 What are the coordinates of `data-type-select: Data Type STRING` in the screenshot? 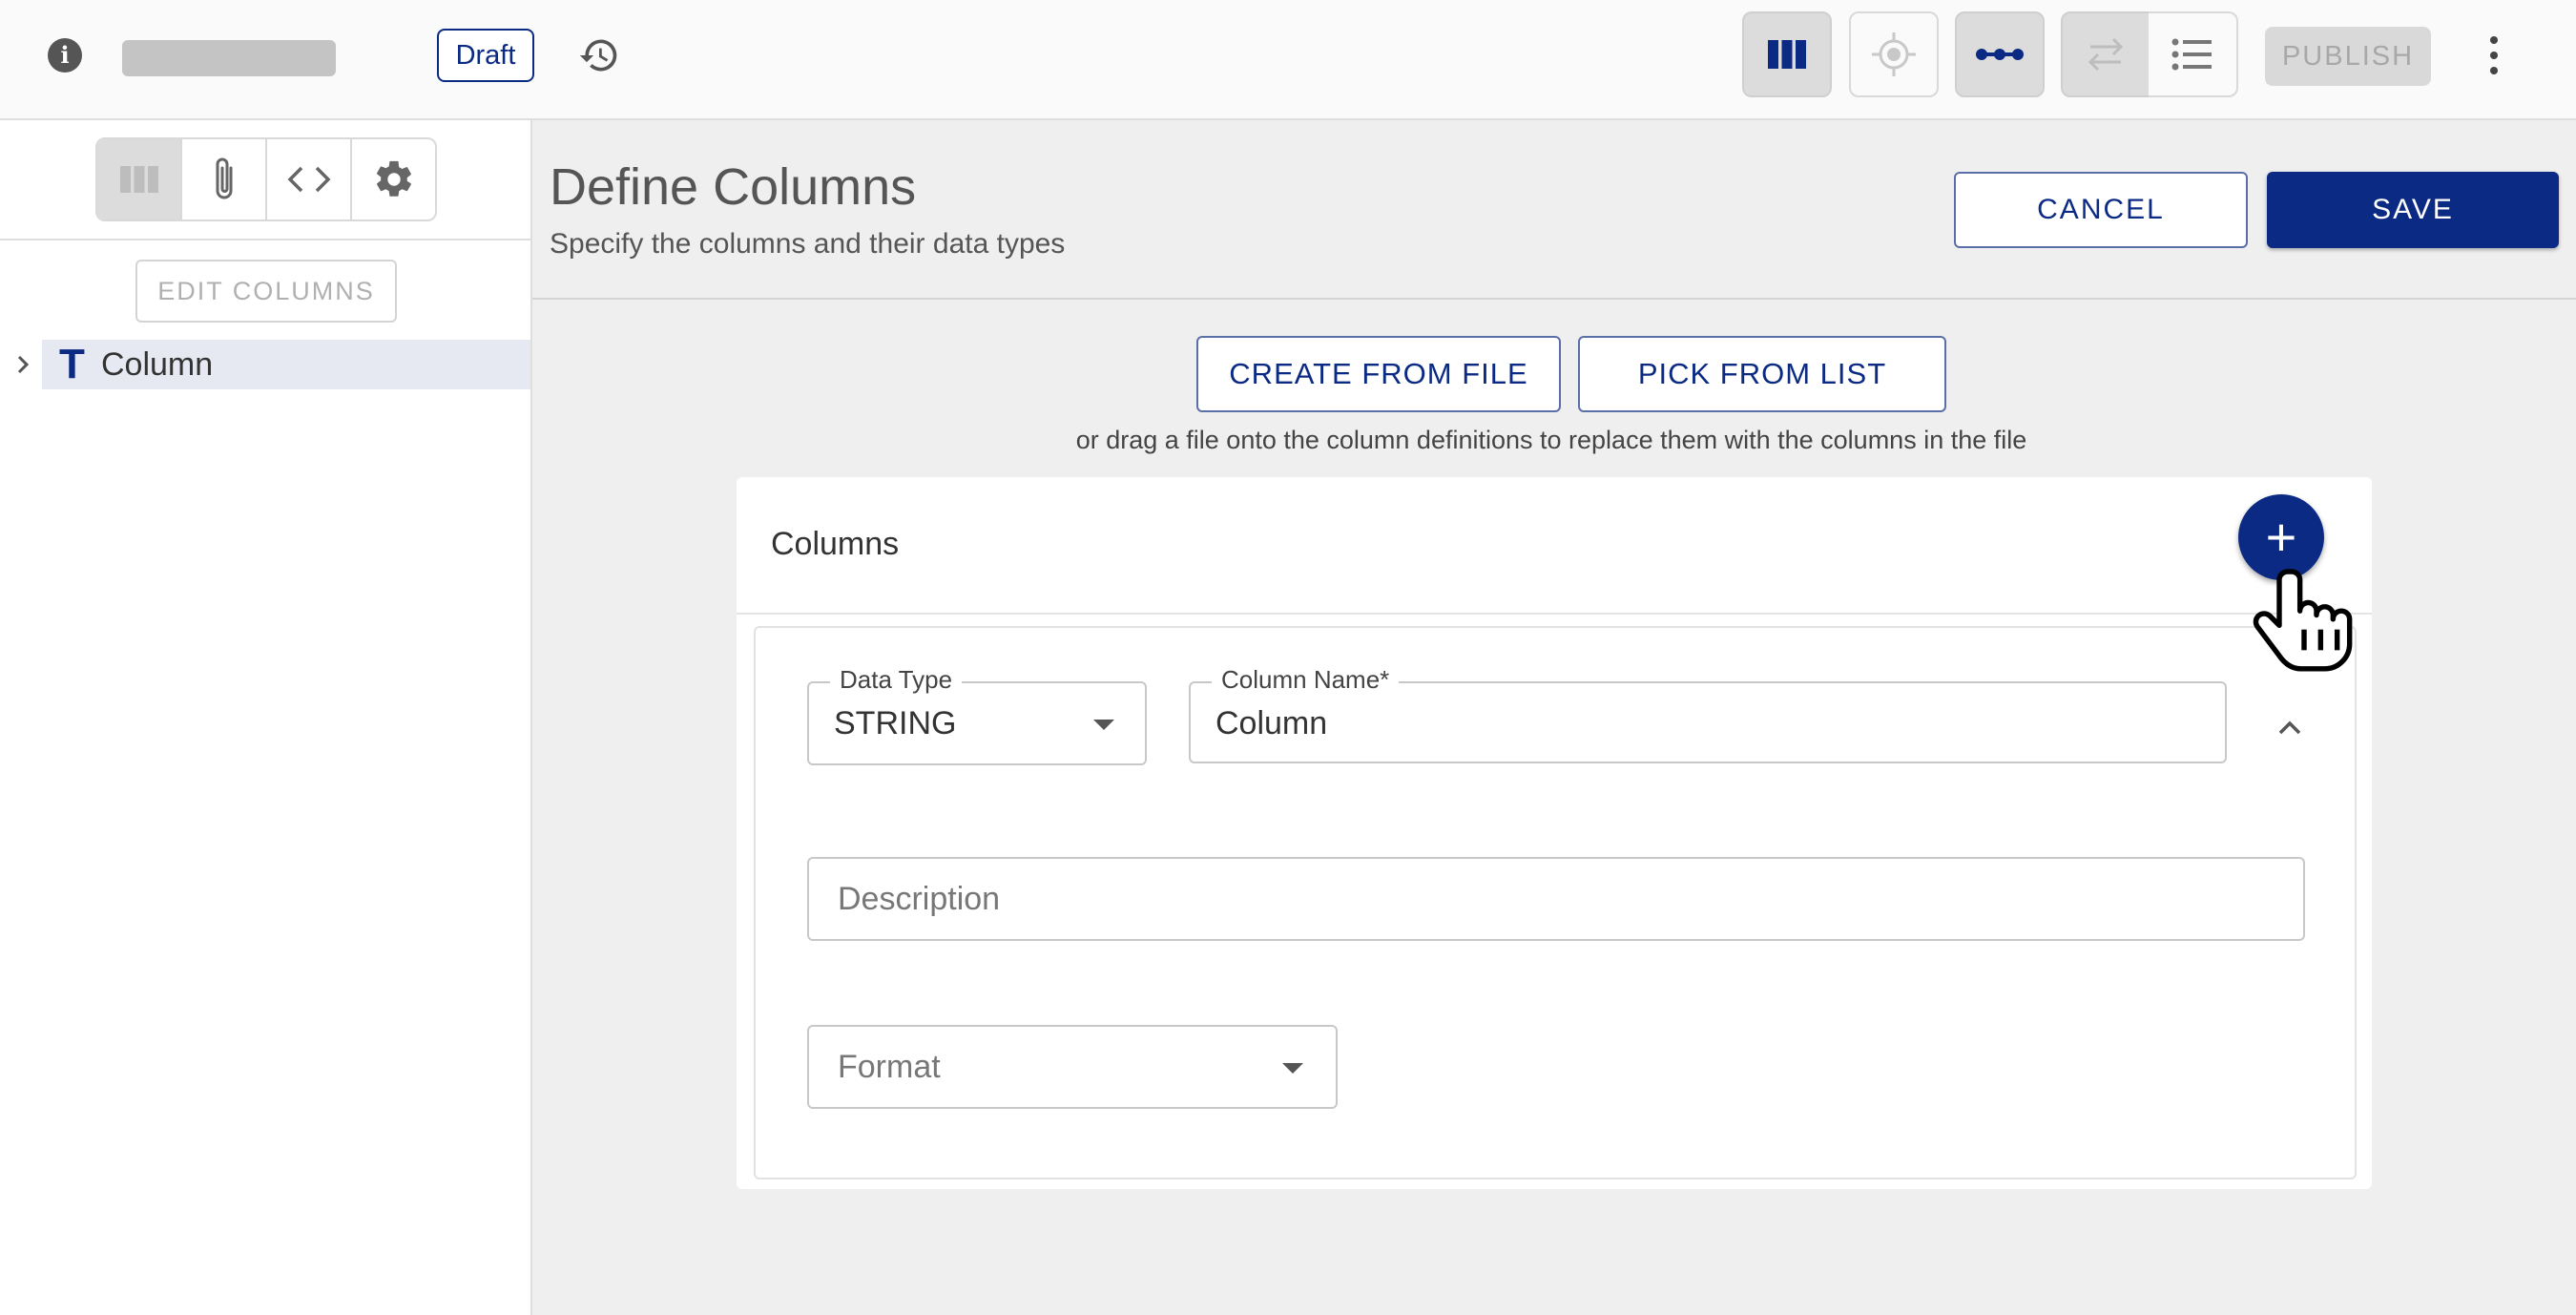 It's located at (977, 714).